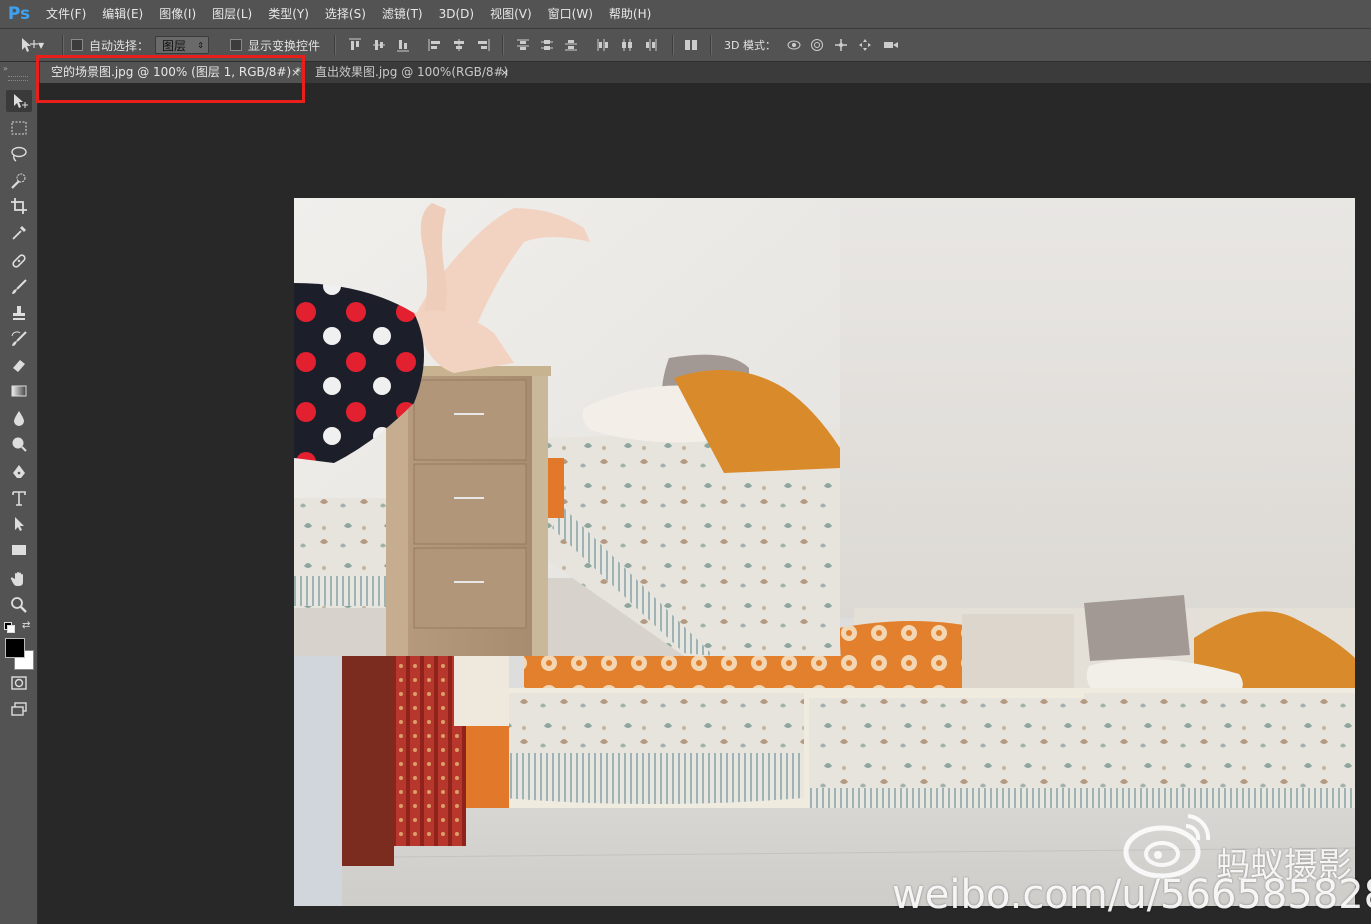 This screenshot has width=1371, height=924. What do you see at coordinates (19, 605) in the screenshot?
I see `zoom-tool-icon` at bounding box center [19, 605].